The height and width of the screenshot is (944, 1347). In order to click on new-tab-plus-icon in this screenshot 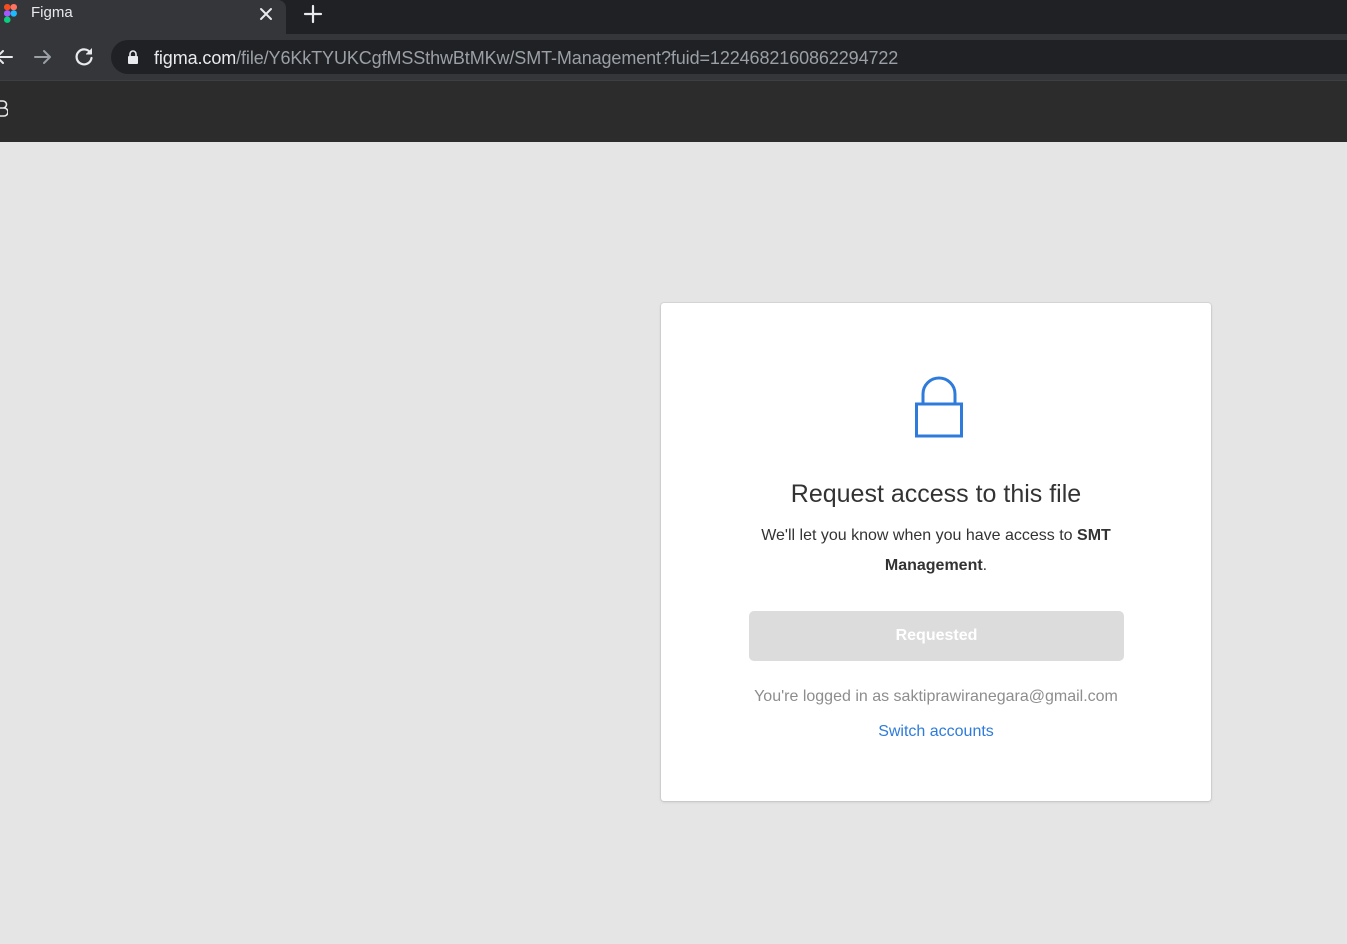, I will do `click(313, 14)`.